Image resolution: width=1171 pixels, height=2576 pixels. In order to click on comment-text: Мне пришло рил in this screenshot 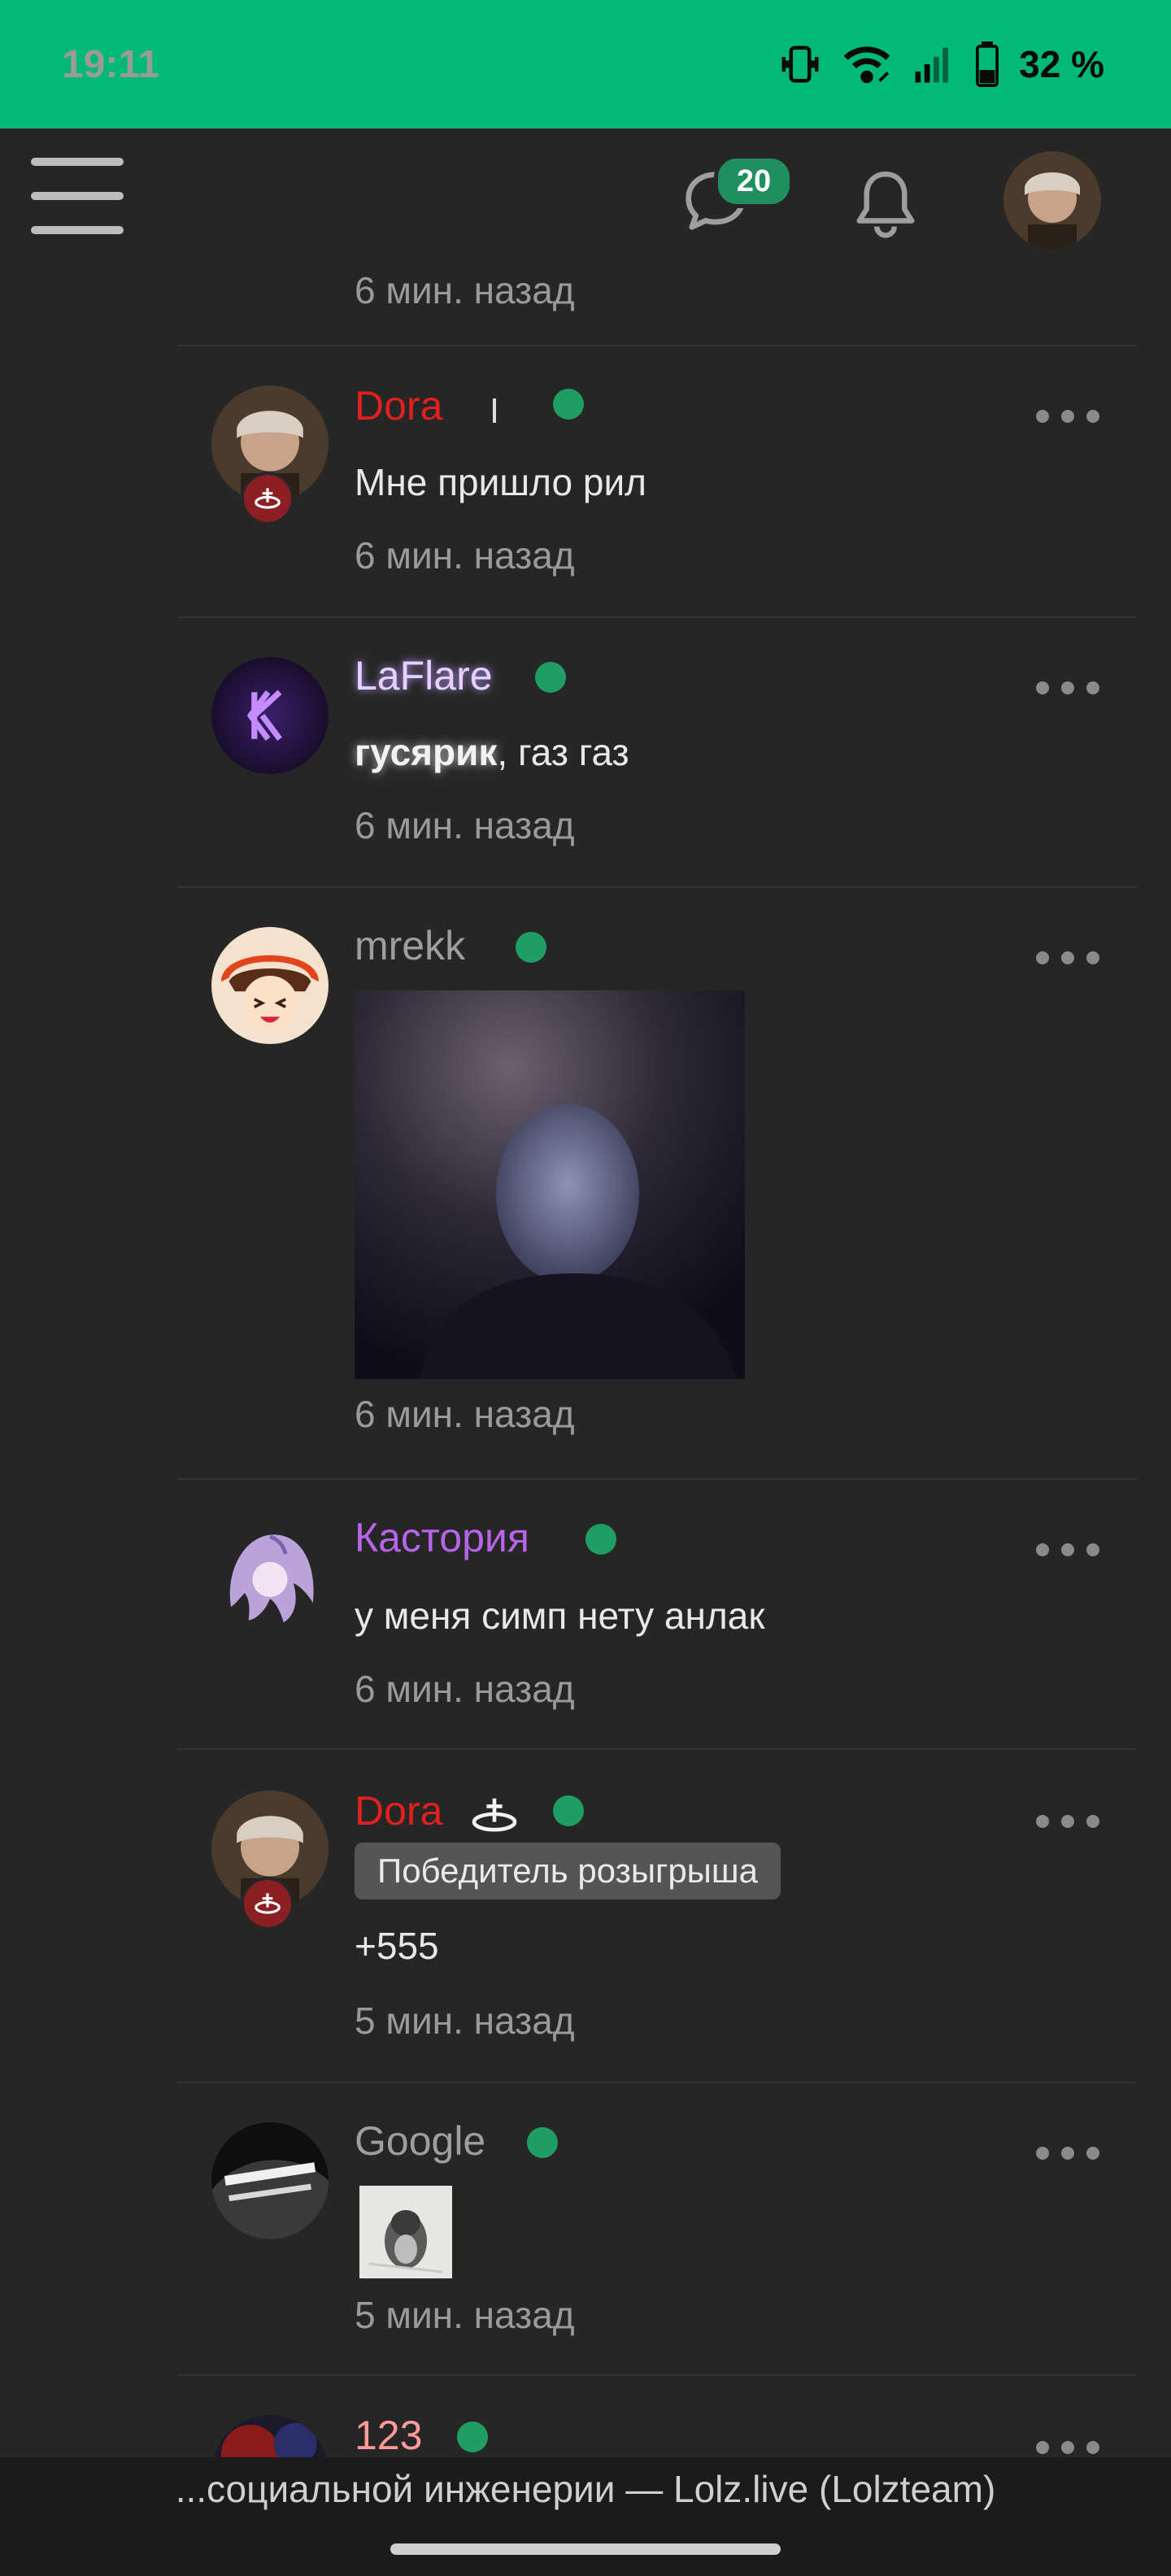, I will do `click(501, 482)`.